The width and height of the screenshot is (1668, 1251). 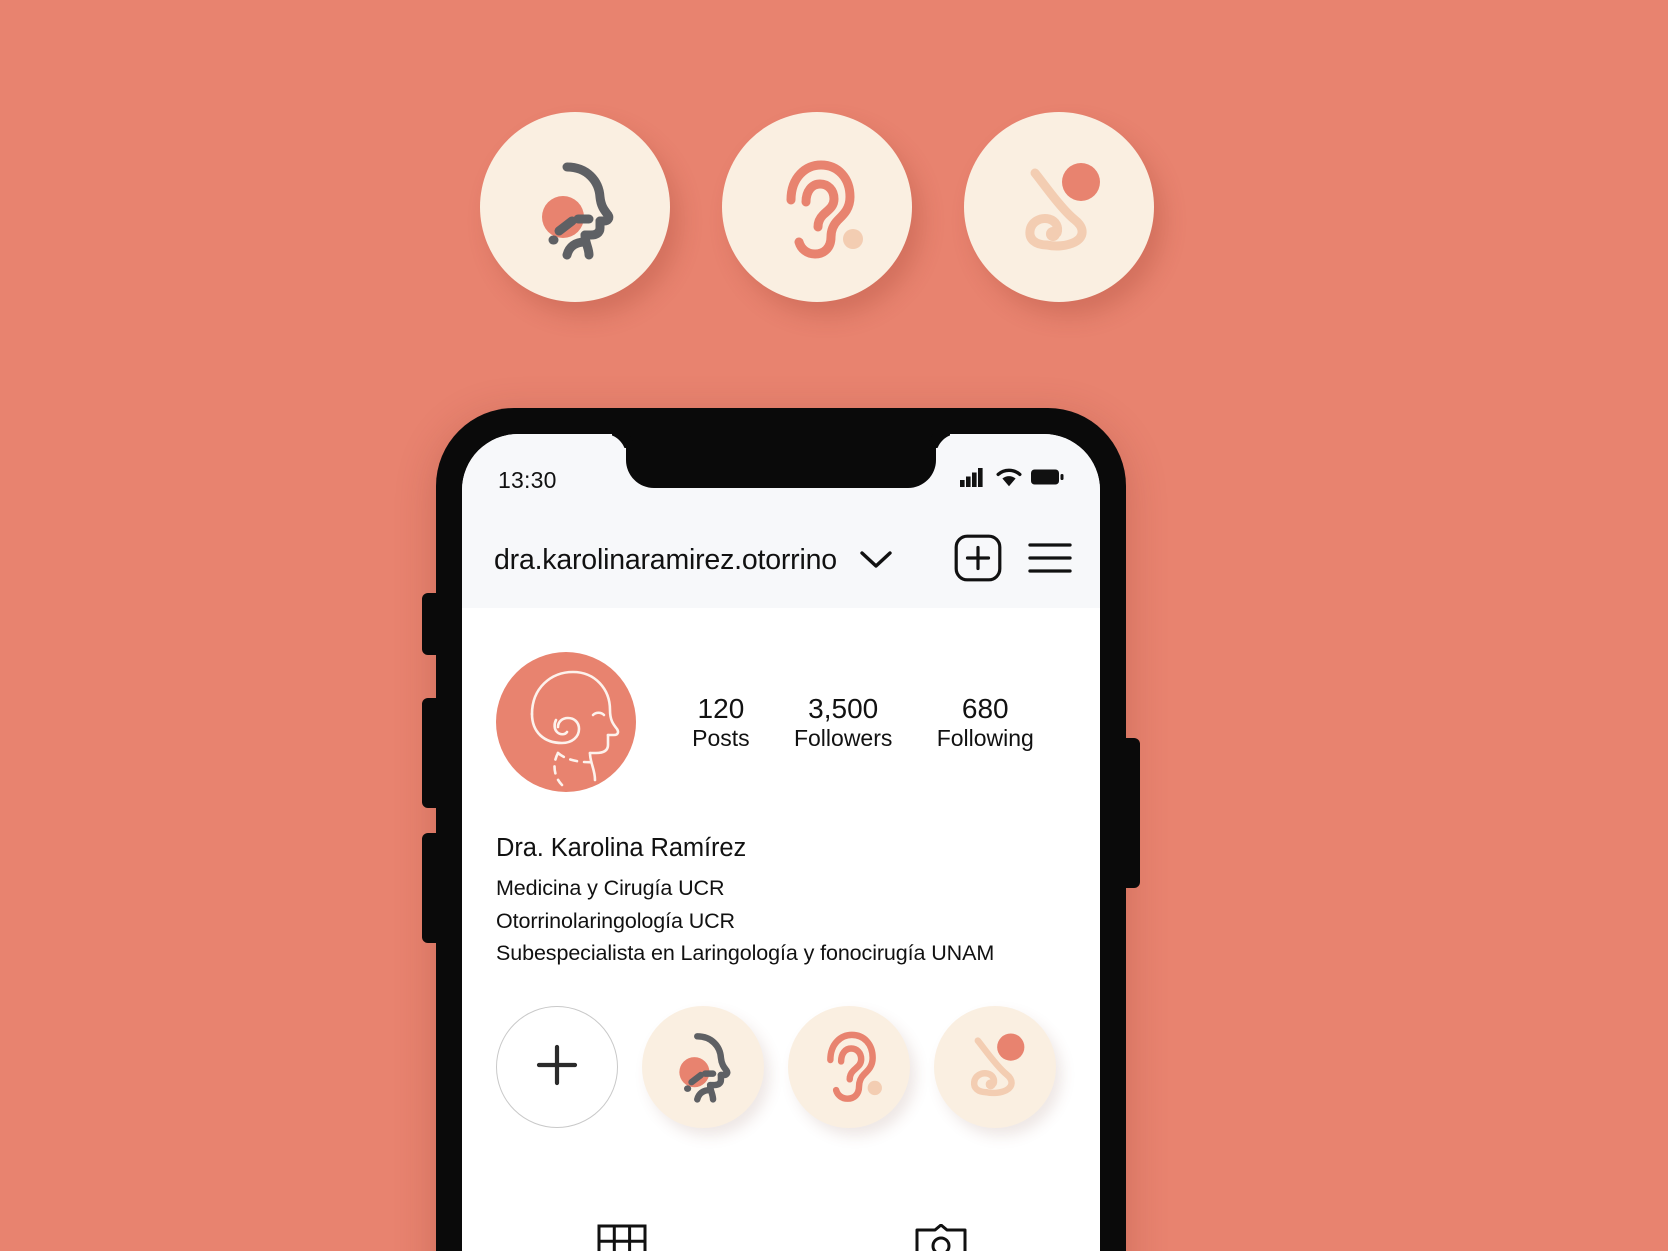 I want to click on profile-header: dra.karolinaramirez.otorrino, so click(x=781, y=560).